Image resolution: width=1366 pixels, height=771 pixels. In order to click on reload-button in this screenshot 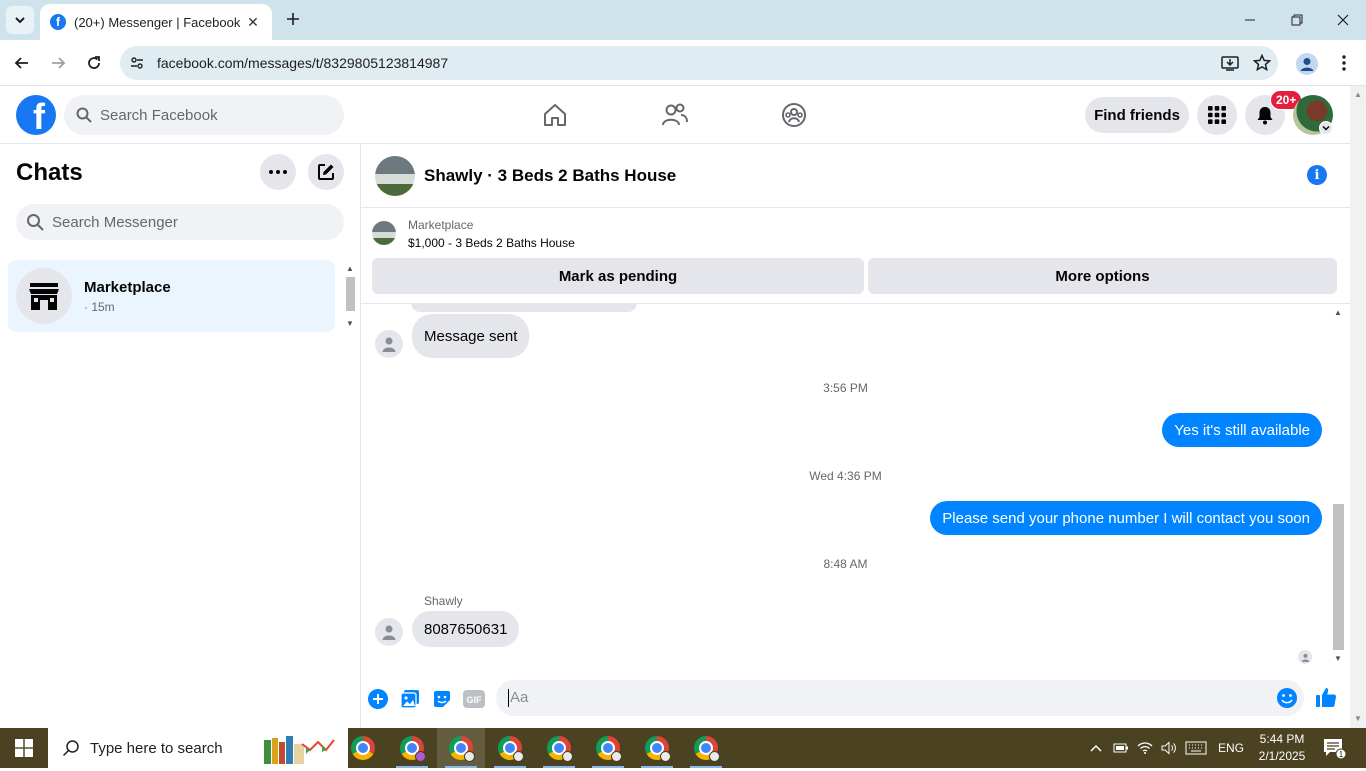, I will do `click(94, 63)`.